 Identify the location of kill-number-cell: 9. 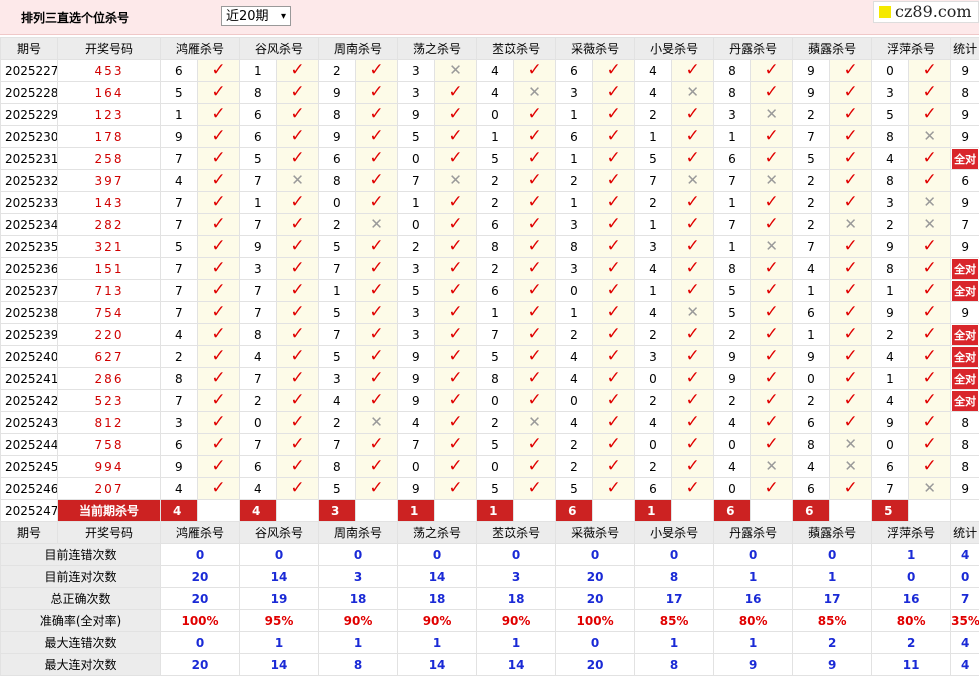
(258, 247).